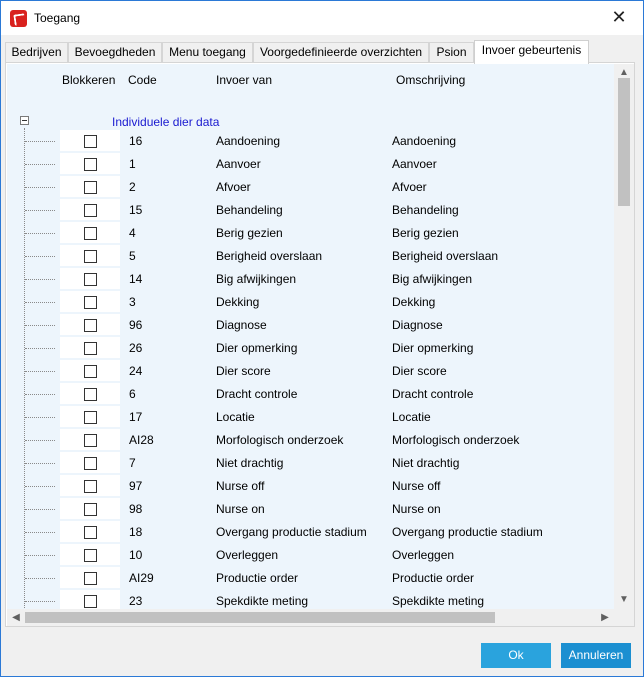 This screenshot has height=677, width=644. Describe the element at coordinates (310, 555) in the screenshot. I see `table-row: 10 Overleggen Overleggen` at that location.